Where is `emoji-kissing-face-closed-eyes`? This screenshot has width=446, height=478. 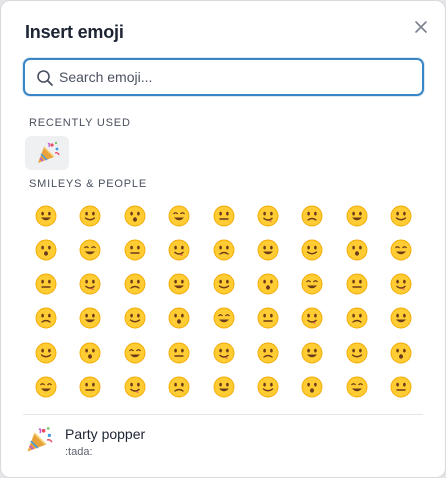 emoji-kissing-face-closed-eyes is located at coordinates (135, 284).